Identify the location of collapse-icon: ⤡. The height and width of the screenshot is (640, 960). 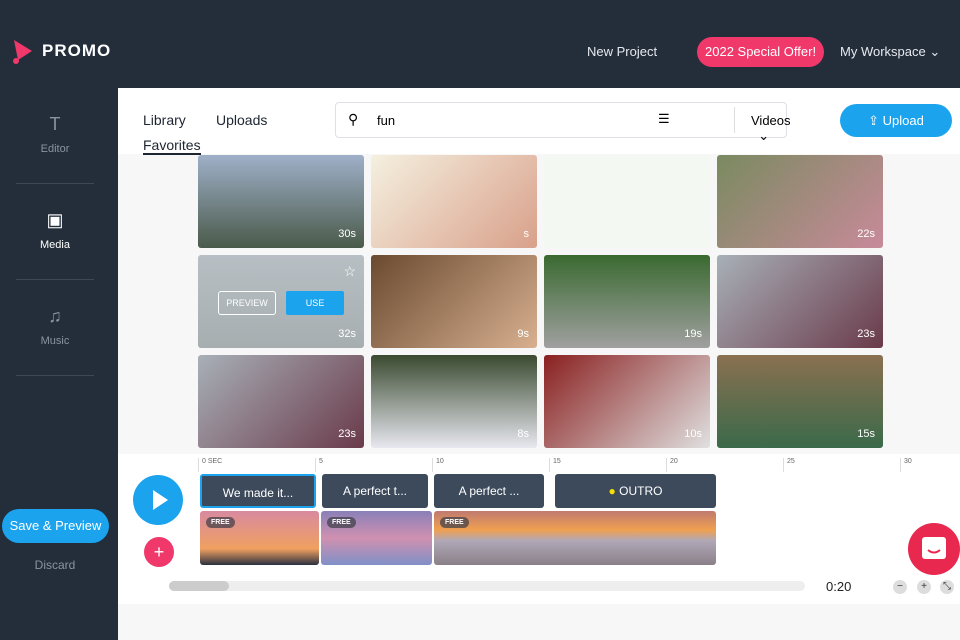
(947, 587).